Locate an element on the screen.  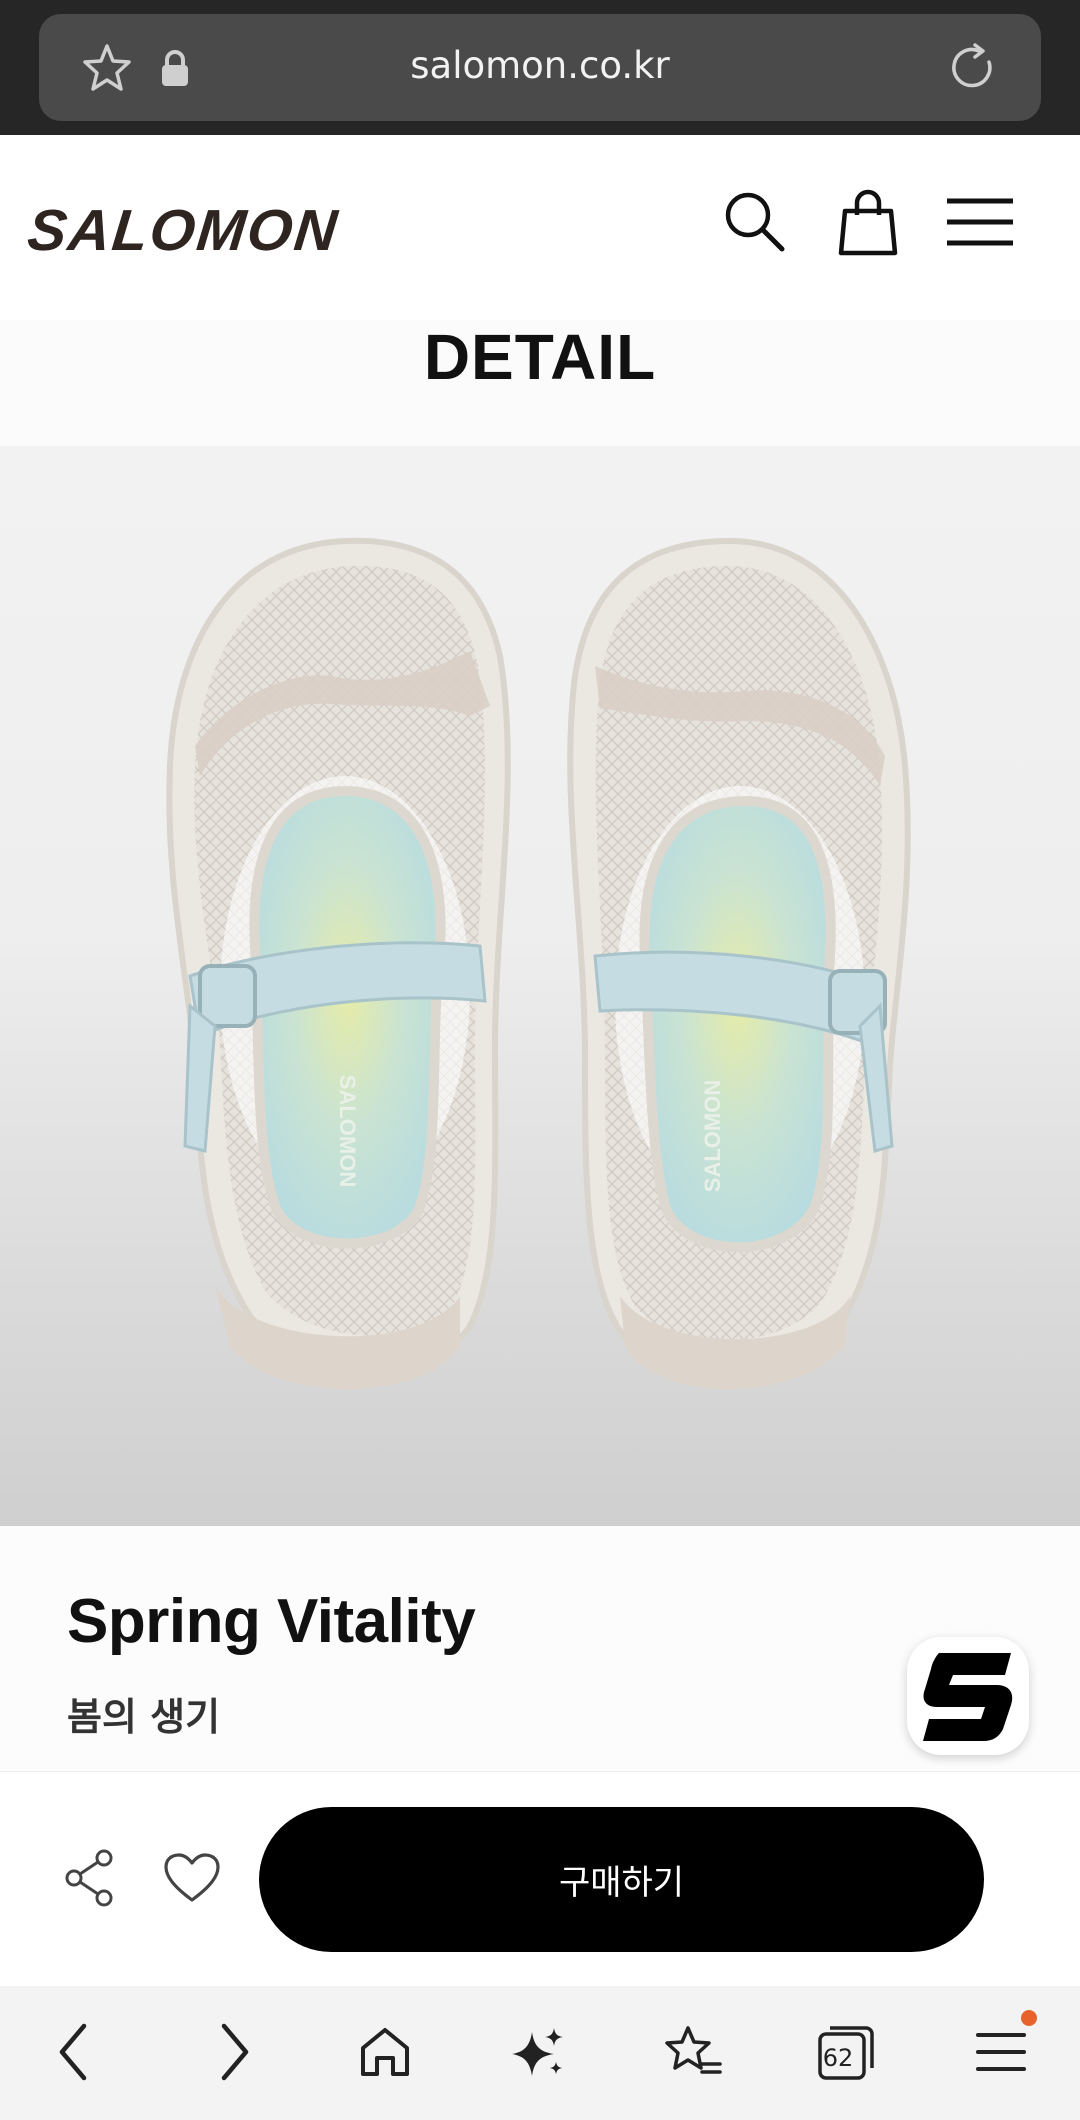
product-name: Spring Vitality is located at coordinates (271, 1621).